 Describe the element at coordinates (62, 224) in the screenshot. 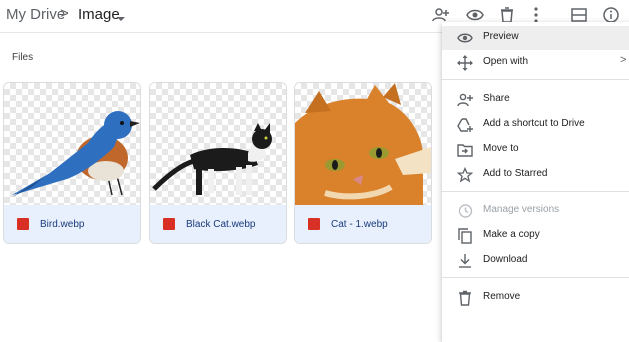

I see `file-name: Bird.webp` at that location.